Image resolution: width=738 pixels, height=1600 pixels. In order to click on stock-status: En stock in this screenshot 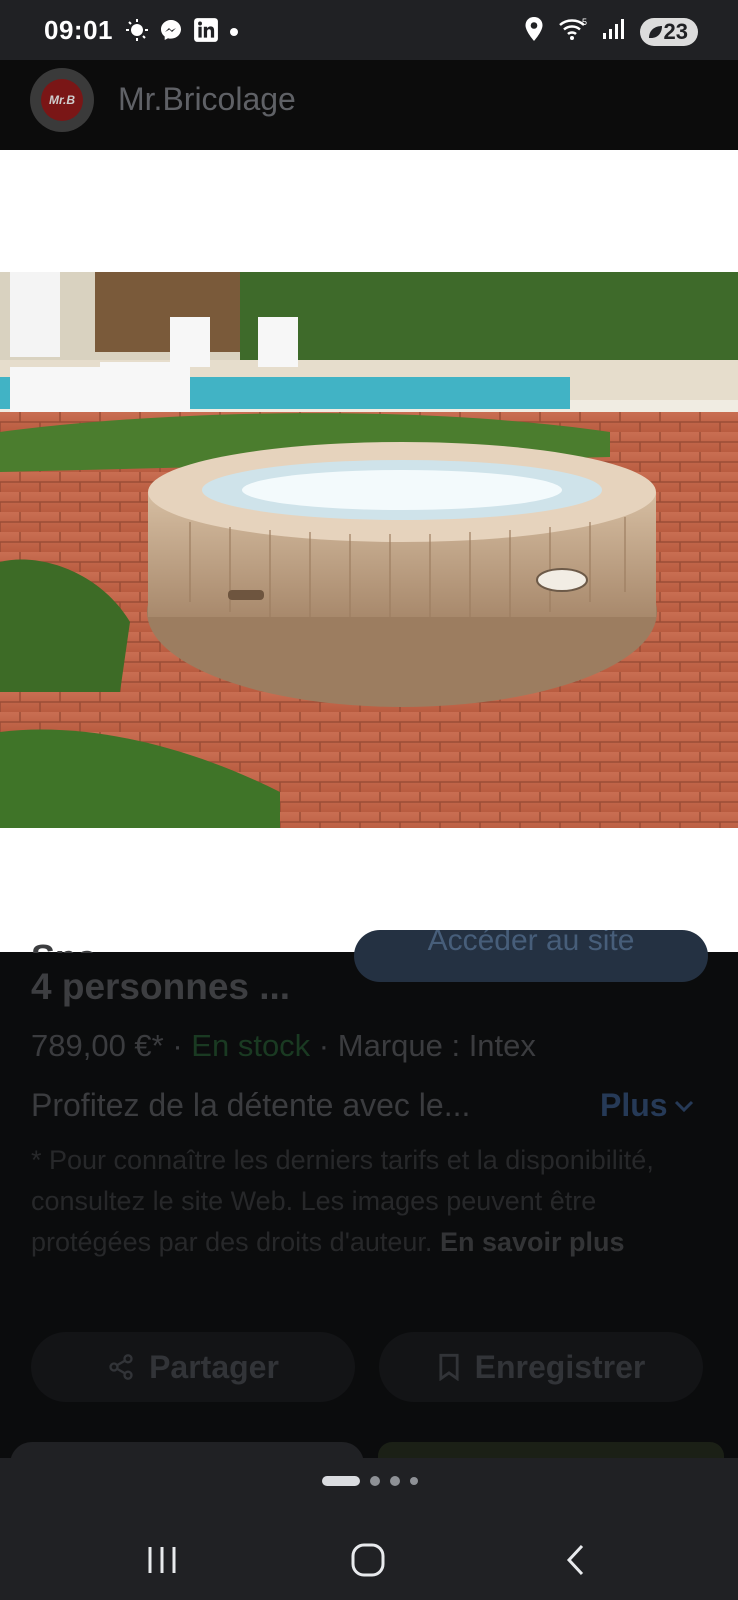, I will do `click(251, 1045)`.